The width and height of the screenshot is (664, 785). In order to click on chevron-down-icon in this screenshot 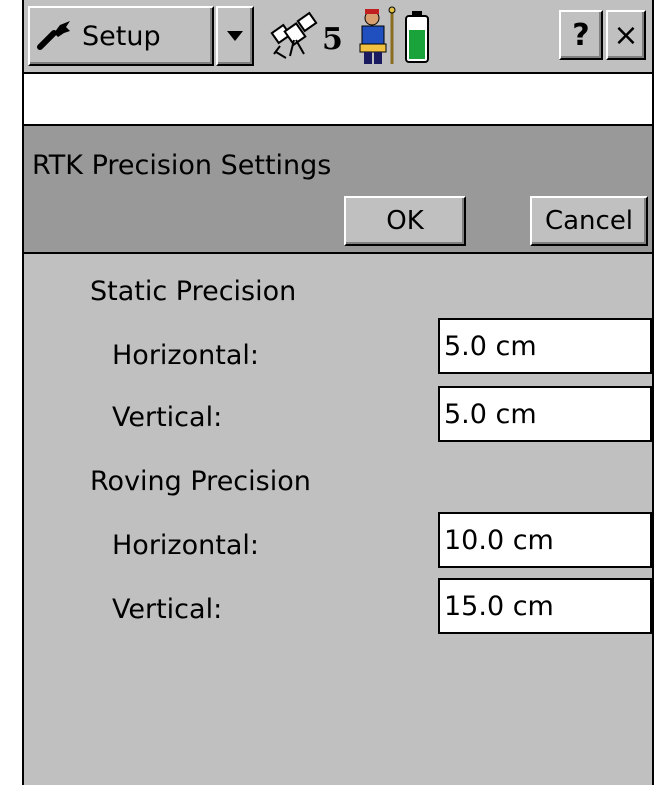, I will do `click(235, 36)`.